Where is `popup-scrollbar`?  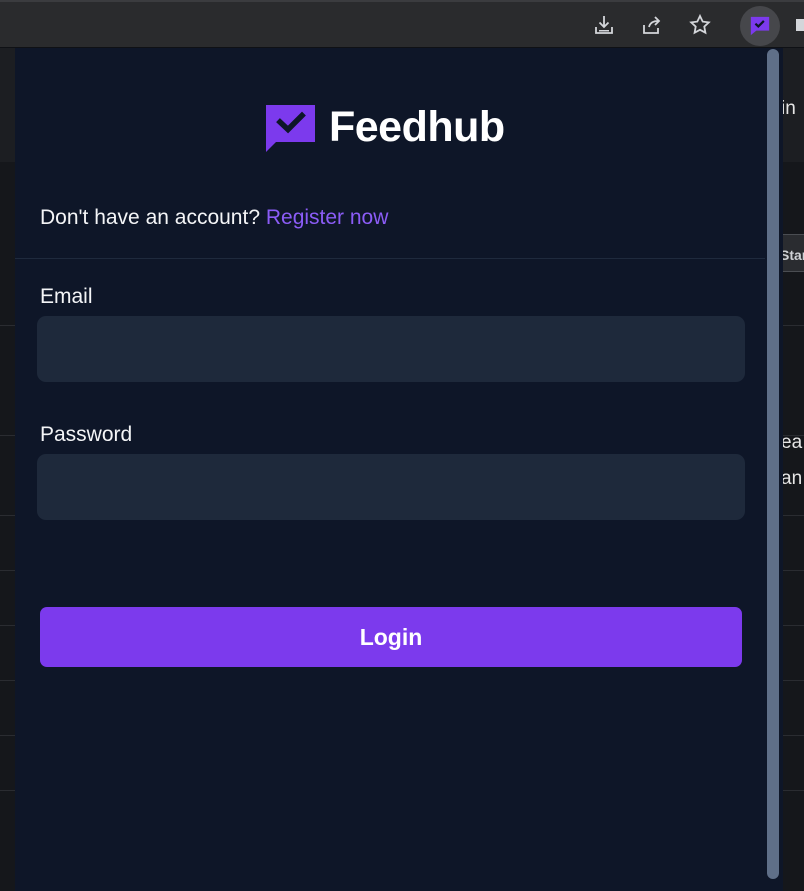 popup-scrollbar is located at coordinates (773, 469).